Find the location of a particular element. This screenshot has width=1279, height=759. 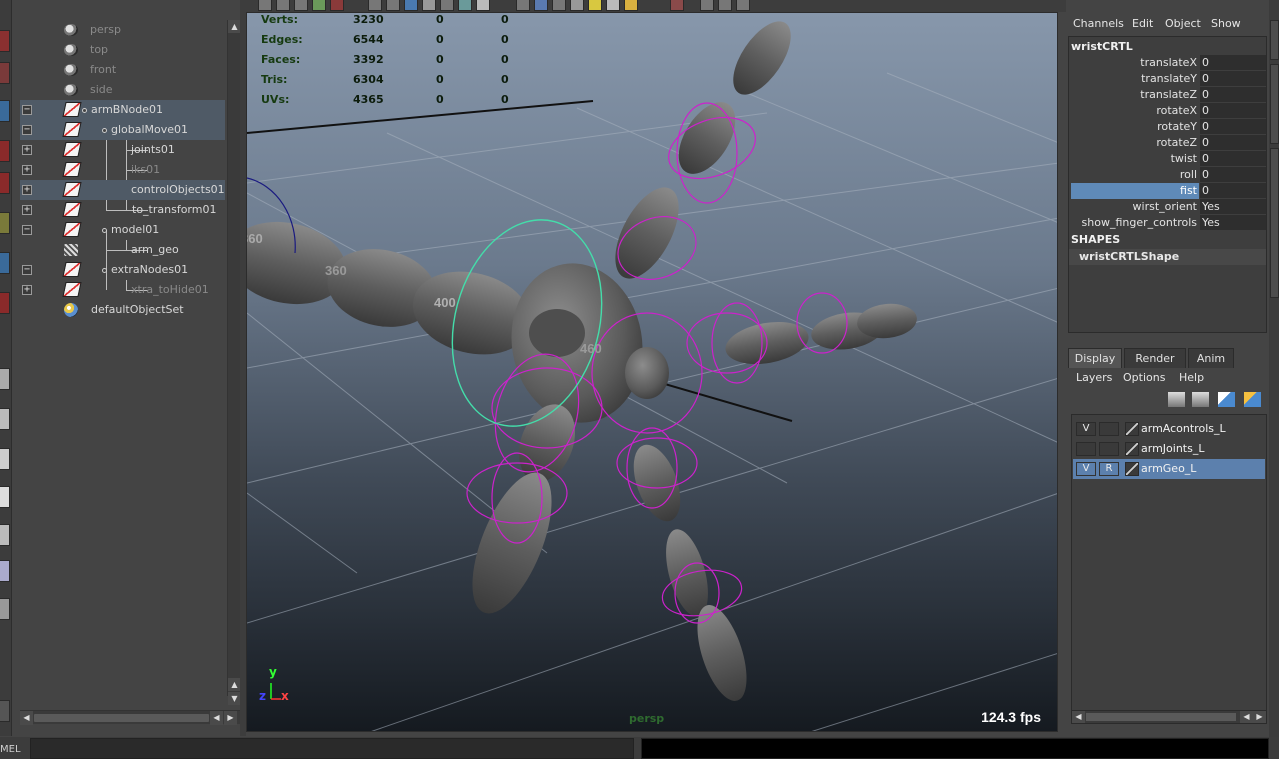

outliner-item-defaultObjectSet: defaultObjectSet is located at coordinates (122, 310).